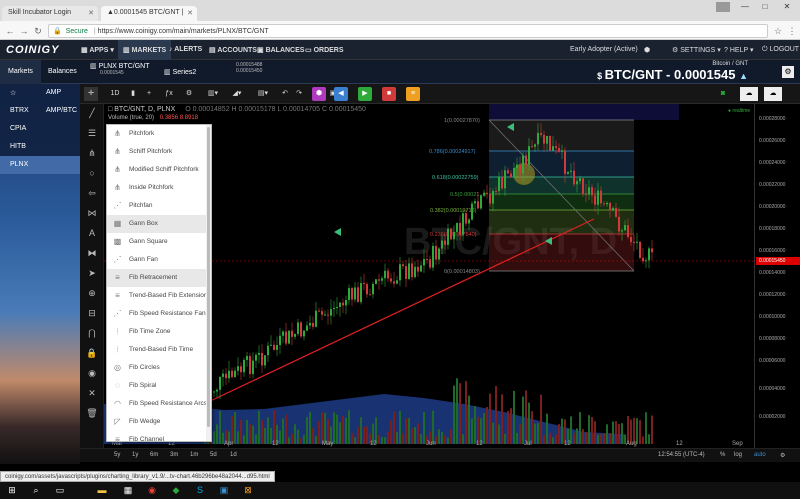 Image resolution: width=800 pixels, height=499 pixels. I want to click on back-icon: ←, so click(10, 31).